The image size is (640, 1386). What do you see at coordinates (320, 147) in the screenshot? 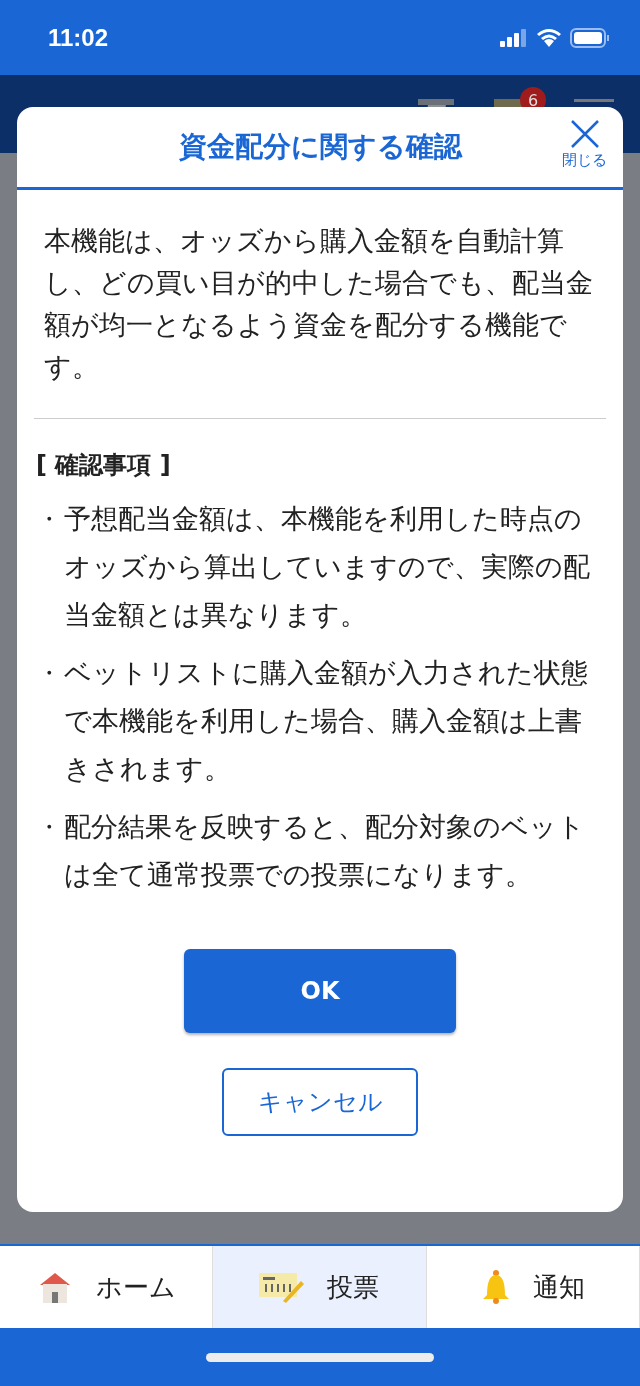
I see `dialog-title: 資金配分に関する確認` at bounding box center [320, 147].